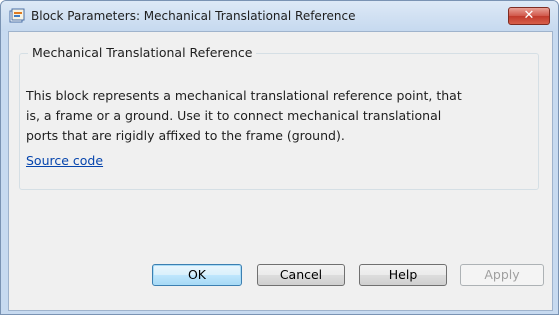 The width and height of the screenshot is (559, 315). I want to click on ok-button: OK, so click(197, 275).